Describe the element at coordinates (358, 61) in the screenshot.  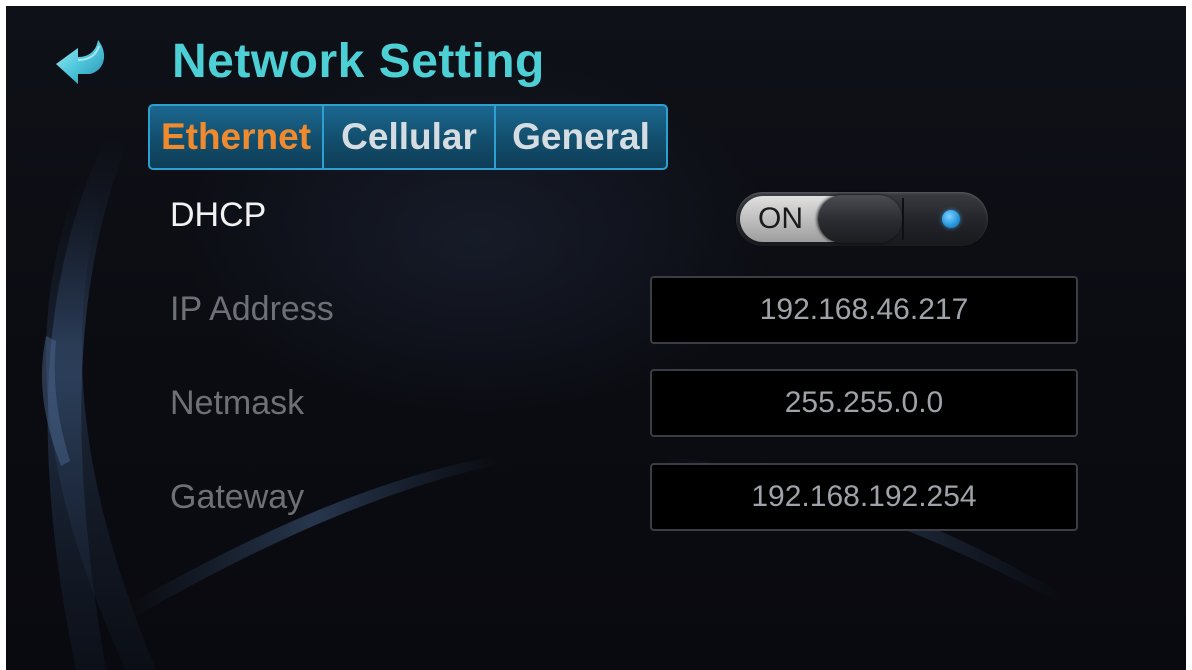
I see `page-title: Network Setting` at that location.